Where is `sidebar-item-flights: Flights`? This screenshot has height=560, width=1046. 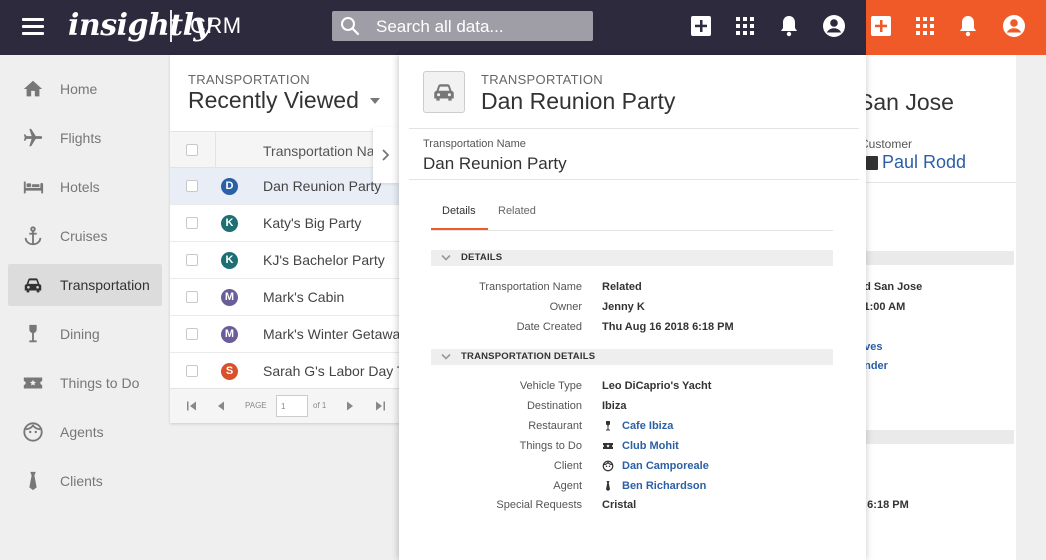 sidebar-item-flights: Flights is located at coordinates (85, 138).